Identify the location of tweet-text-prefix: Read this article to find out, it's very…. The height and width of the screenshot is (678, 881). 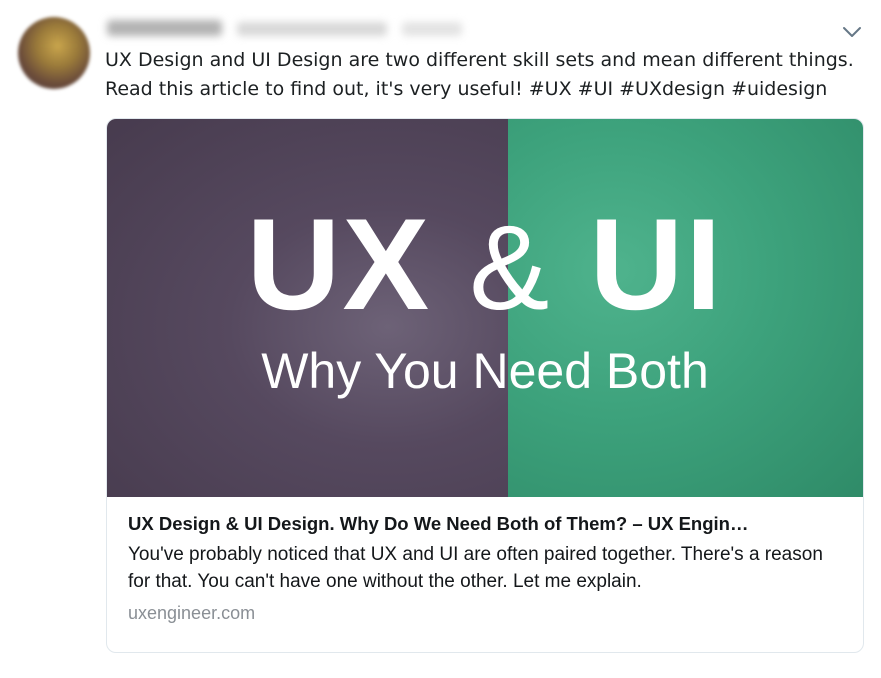
(317, 89).